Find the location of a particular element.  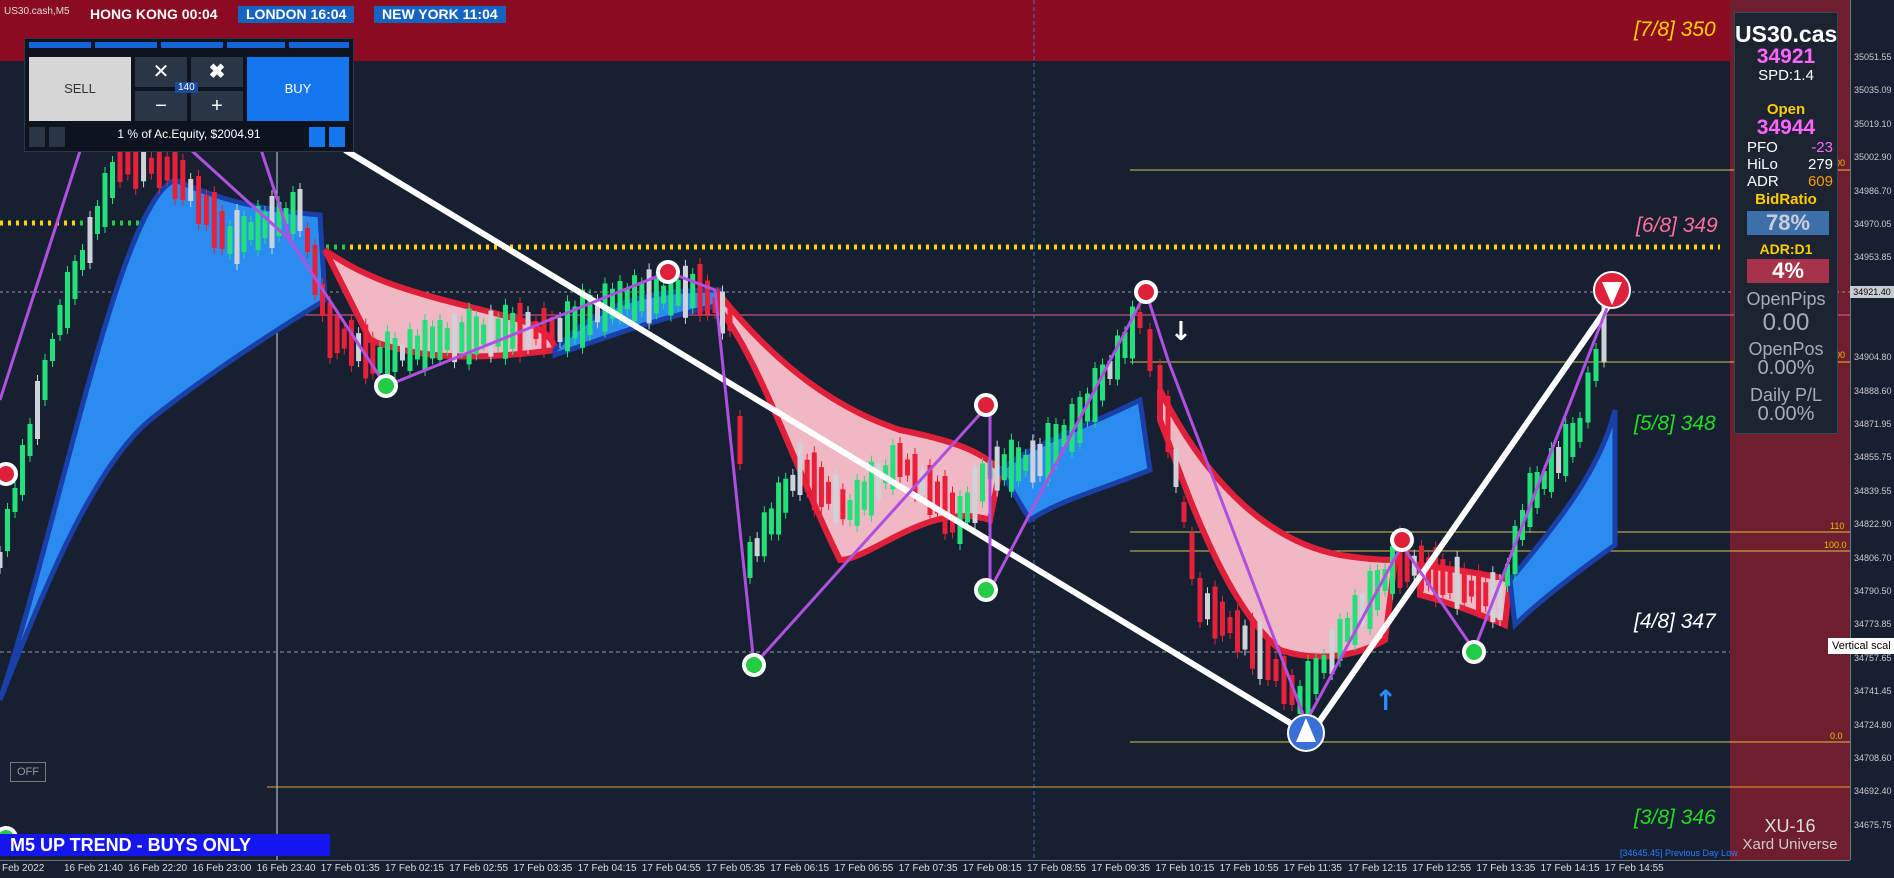

price-tick: 34741.45 is located at coordinates (1873, 691).